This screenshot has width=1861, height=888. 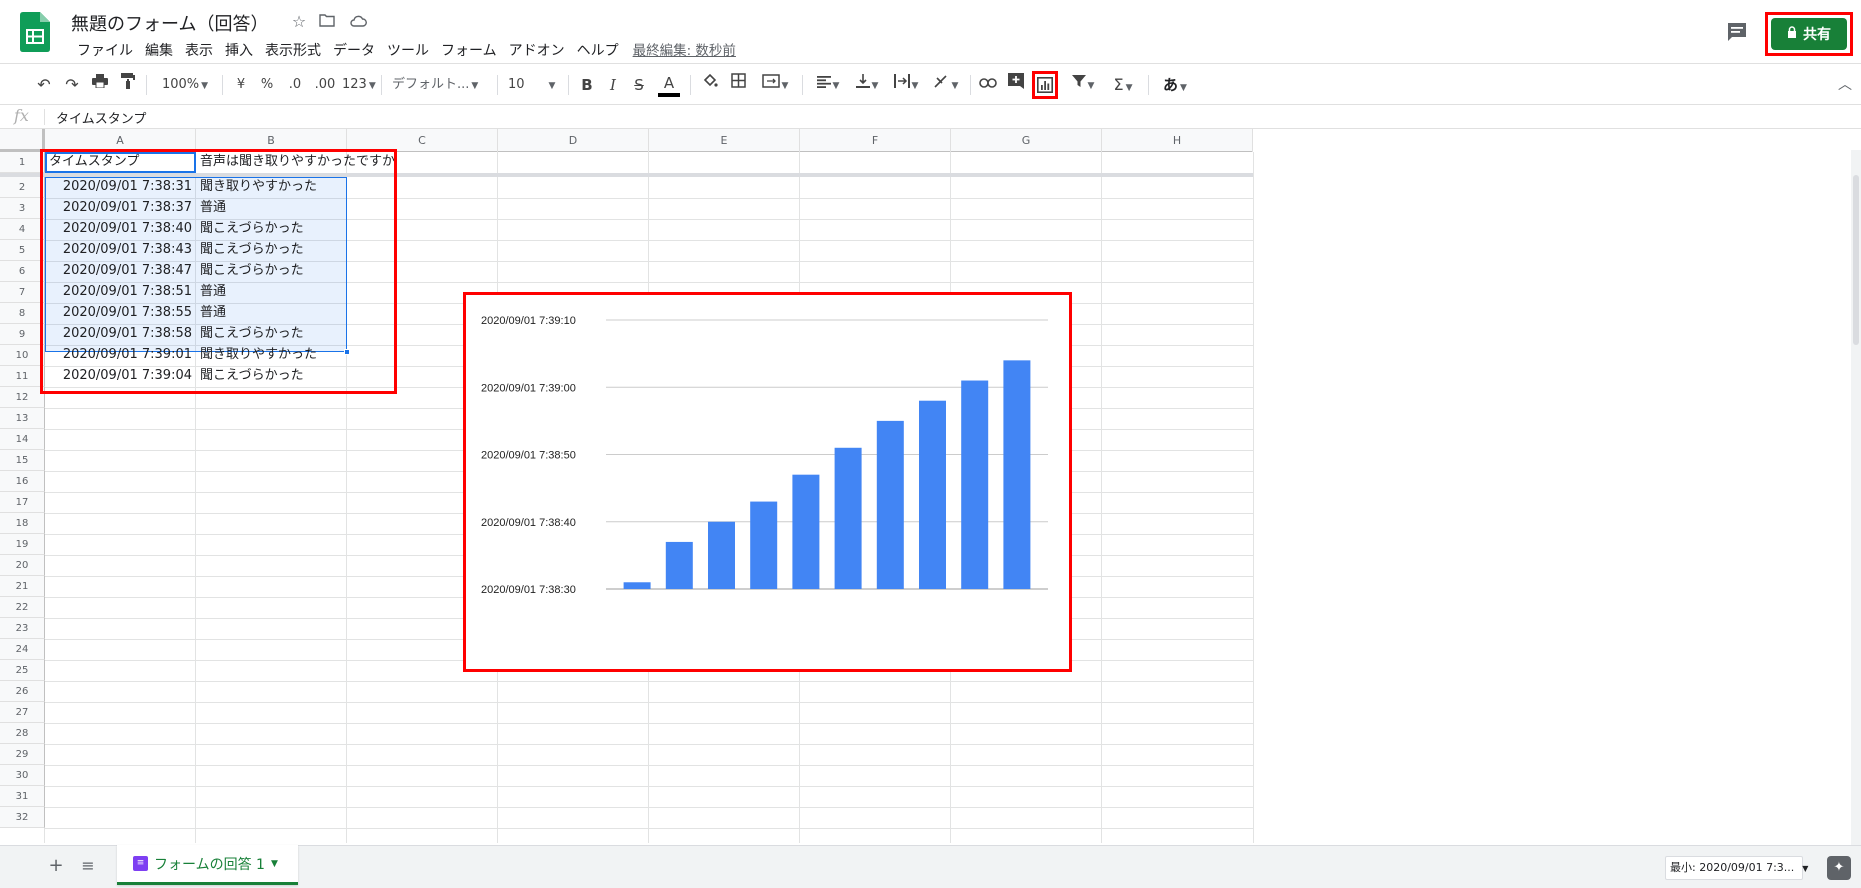 I want to click on strikethrough-button: S, so click(x=639, y=85).